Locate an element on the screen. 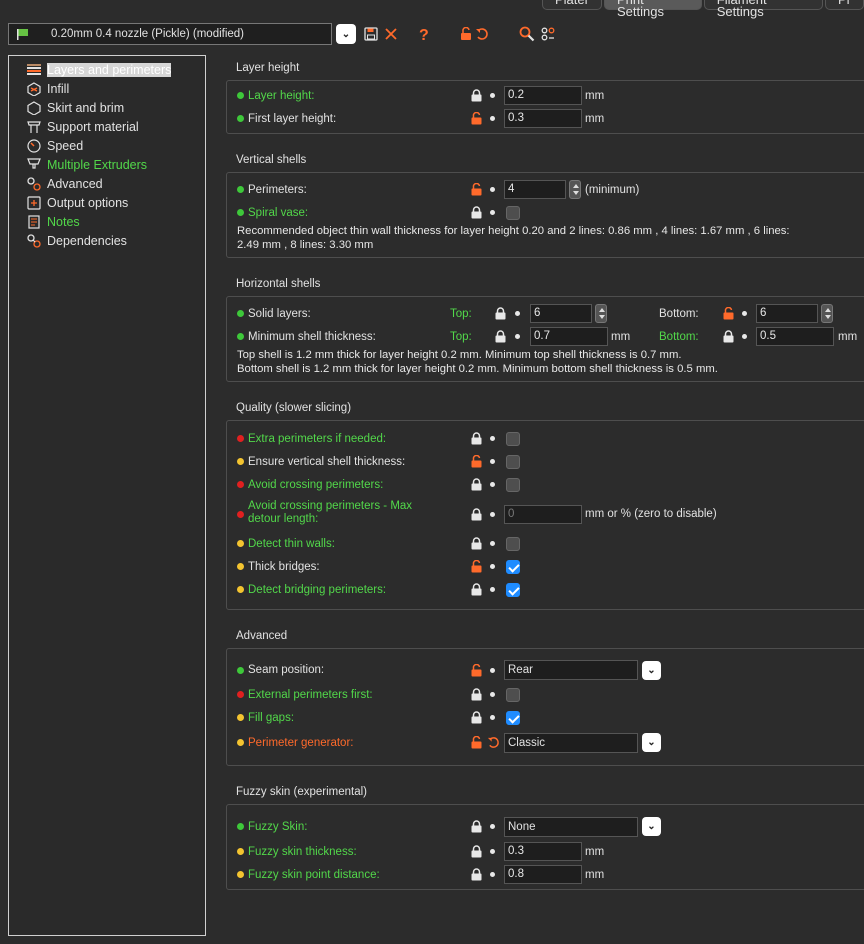  spiral-vase-checkbox is located at coordinates (513, 212).